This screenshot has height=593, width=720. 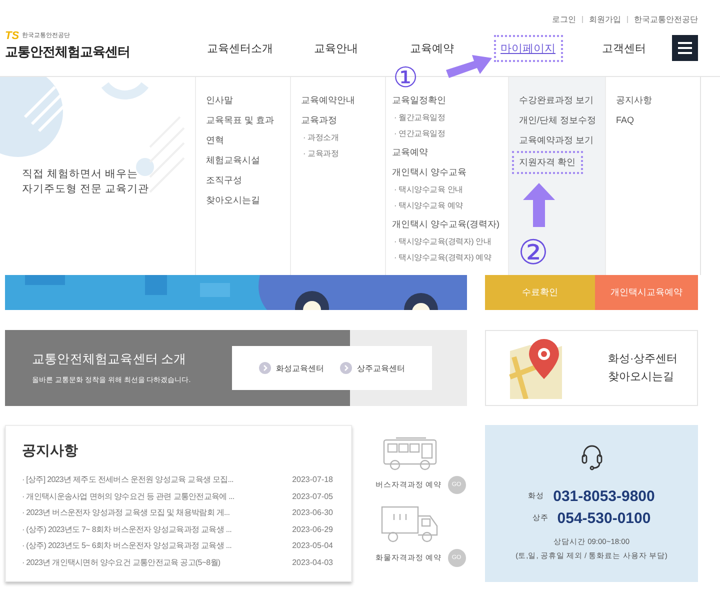 I want to click on location-text: 찾아오시는길, so click(x=641, y=377).